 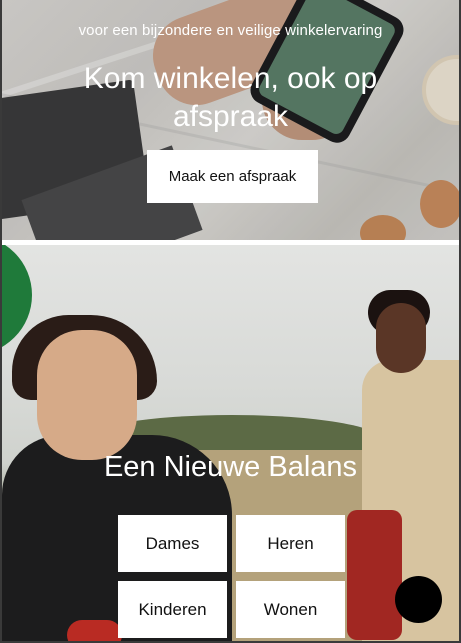 I want to click on make-appointment-button: Maak een afspraak, so click(x=232, y=176).